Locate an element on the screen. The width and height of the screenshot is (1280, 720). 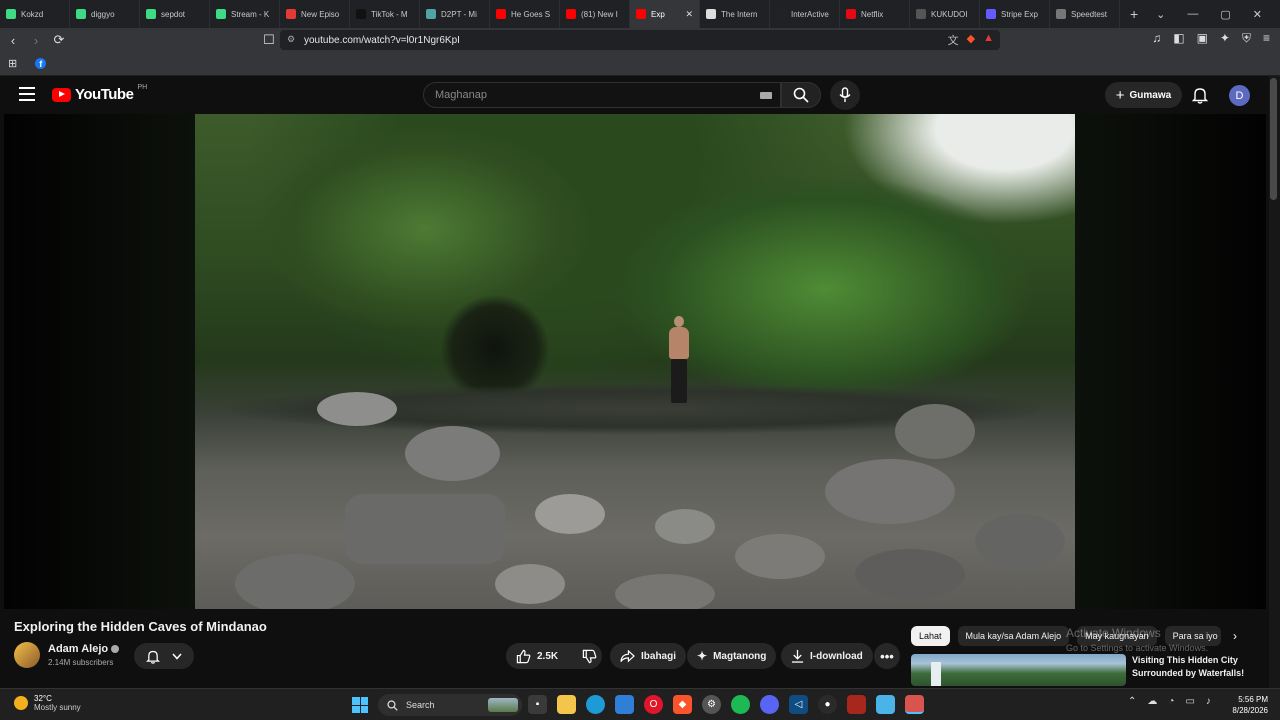
address-bar: ⚙ youtube.com/watch?v=l0r1Ngr6KpI 文 ◆ ▲ is located at coordinates (640, 40).